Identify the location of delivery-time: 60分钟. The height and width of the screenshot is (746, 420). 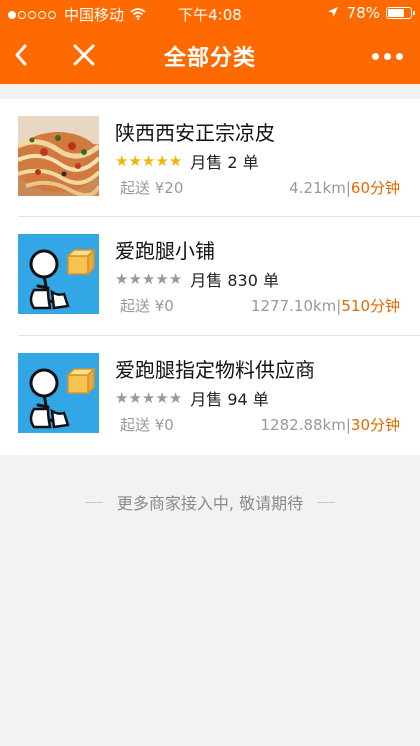
(375, 188).